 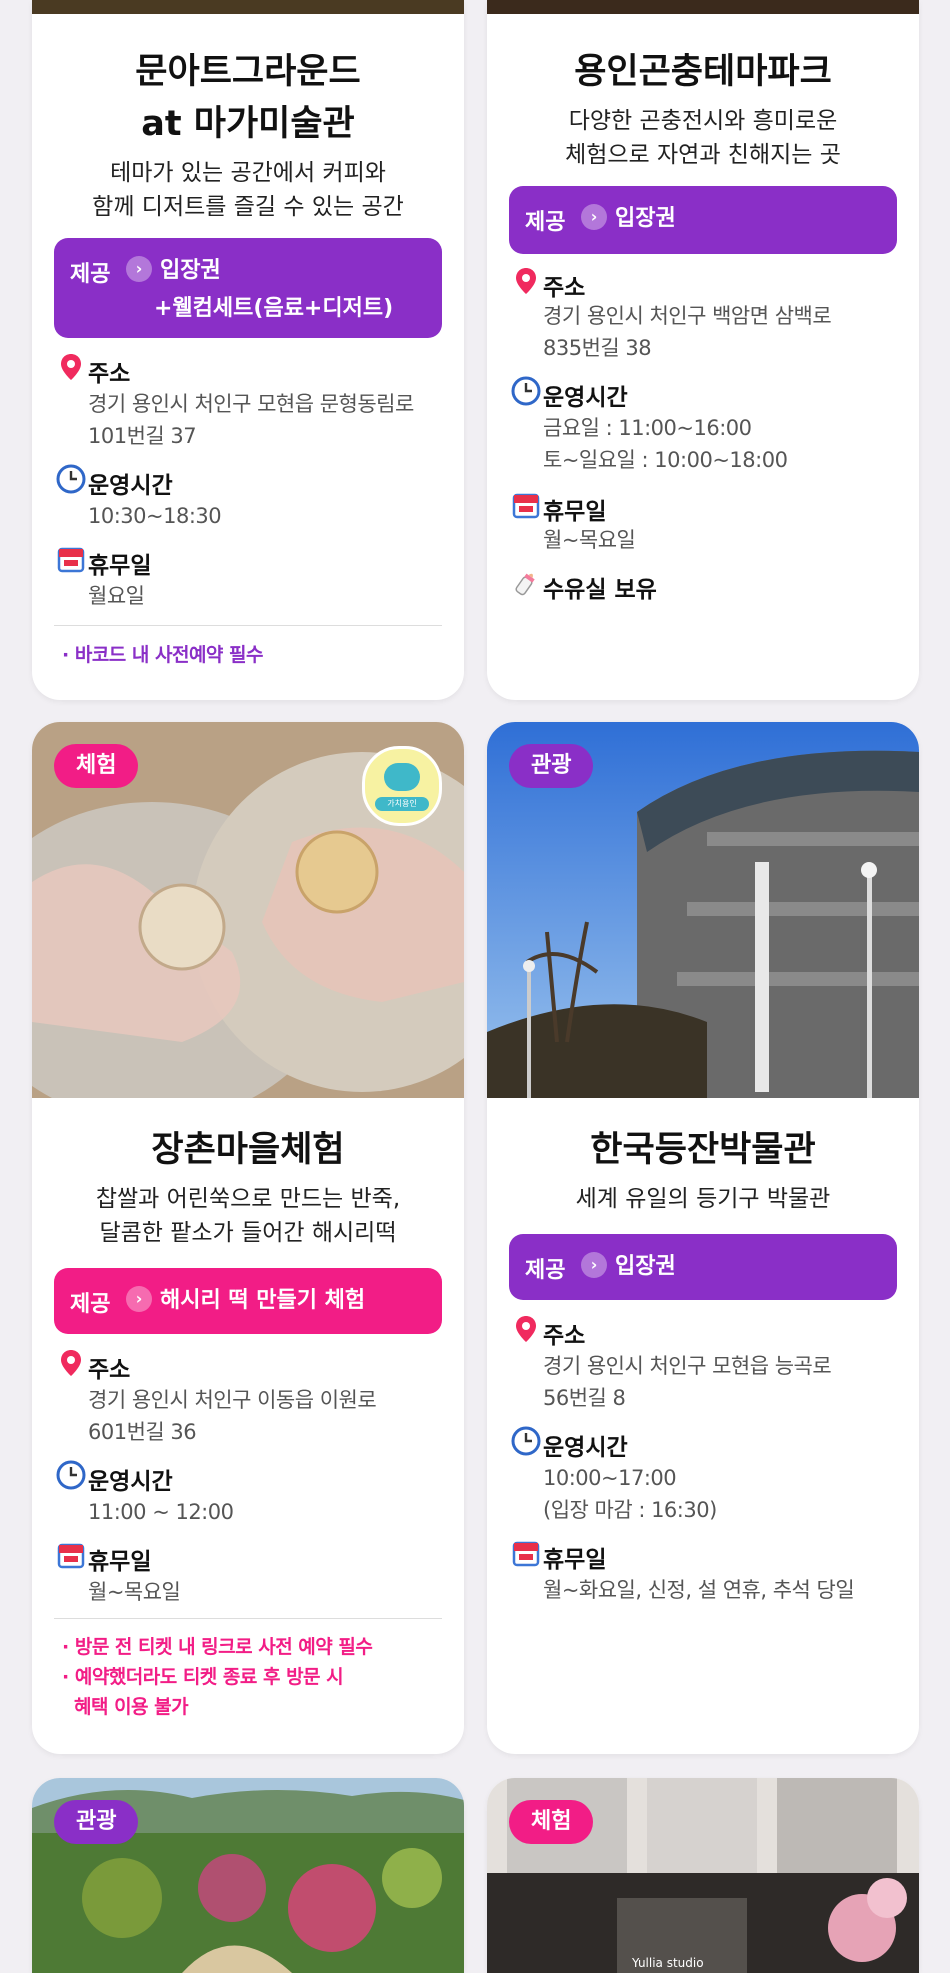 I want to click on address-text: 경기 용인시 처인구 백암면 삼백로, so click(x=687, y=316).